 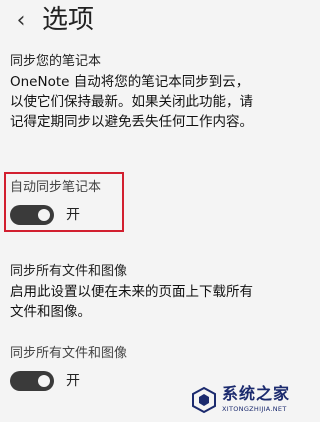 What do you see at coordinates (56, 187) in the screenshot?
I see `auto-sync-toggle-label: 自动同步笔记本` at bounding box center [56, 187].